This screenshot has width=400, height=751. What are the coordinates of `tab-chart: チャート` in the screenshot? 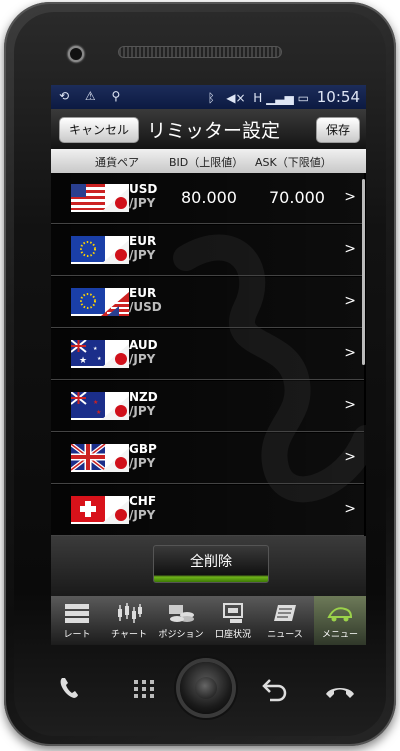 It's located at (129, 620).